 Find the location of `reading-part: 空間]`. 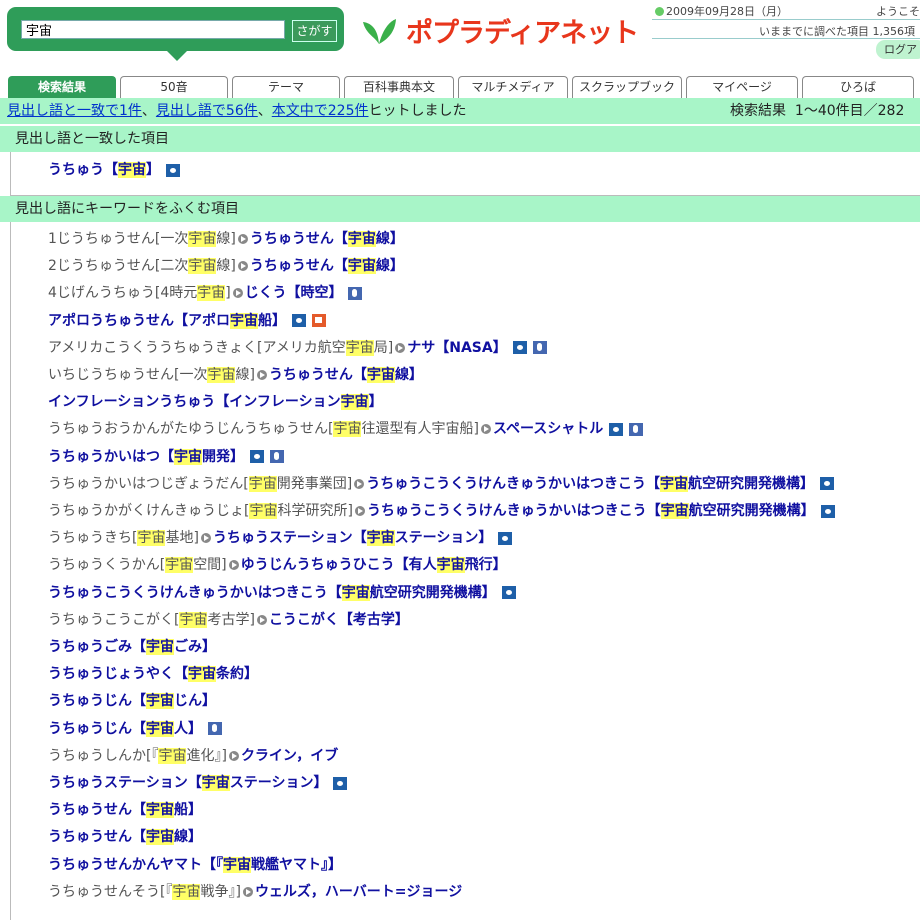

reading-part: 空間] is located at coordinates (210, 565).